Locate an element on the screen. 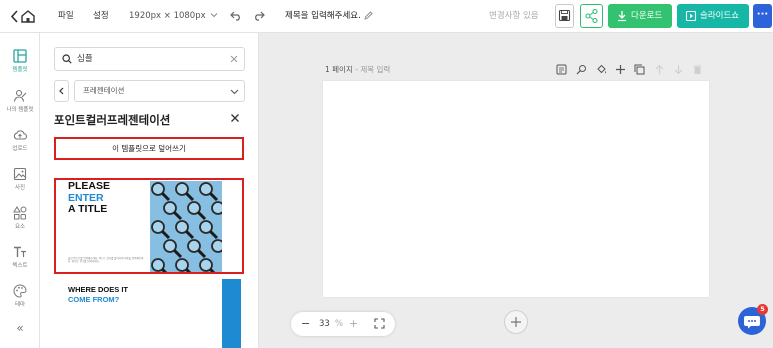 Image resolution: width=773 pixels, height=348 pixels. zoom-in-button: + is located at coordinates (353, 324).